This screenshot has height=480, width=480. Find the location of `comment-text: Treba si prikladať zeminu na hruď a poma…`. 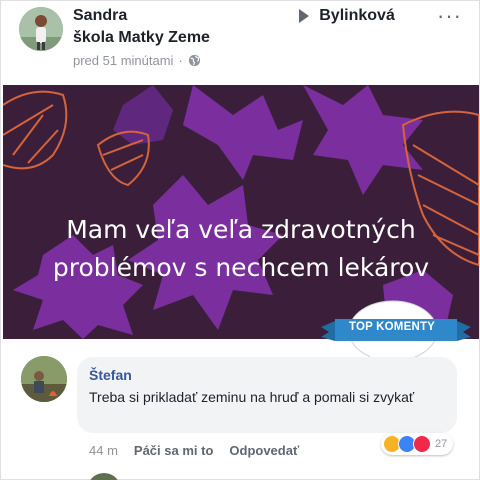

comment-text: Treba si prikladať zeminu na hruď a poma… is located at coordinates (252, 397).